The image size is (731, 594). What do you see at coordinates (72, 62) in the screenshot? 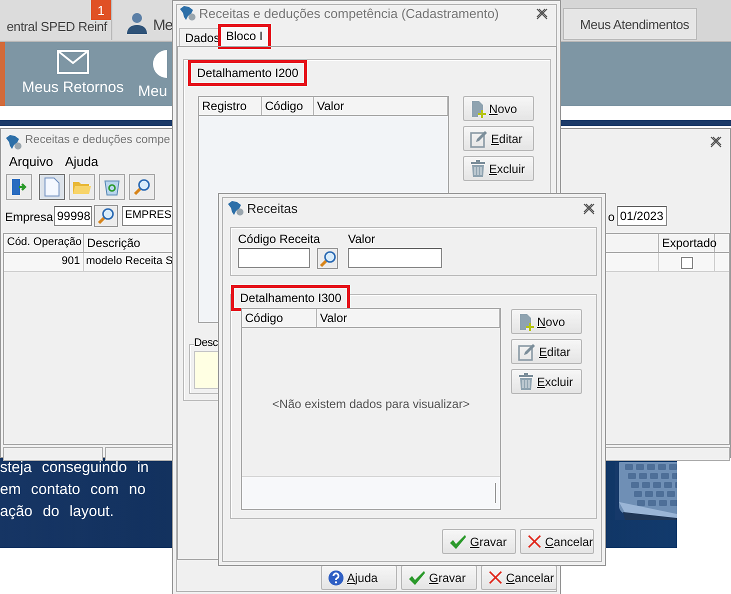
I see `envelope-icon` at bounding box center [72, 62].